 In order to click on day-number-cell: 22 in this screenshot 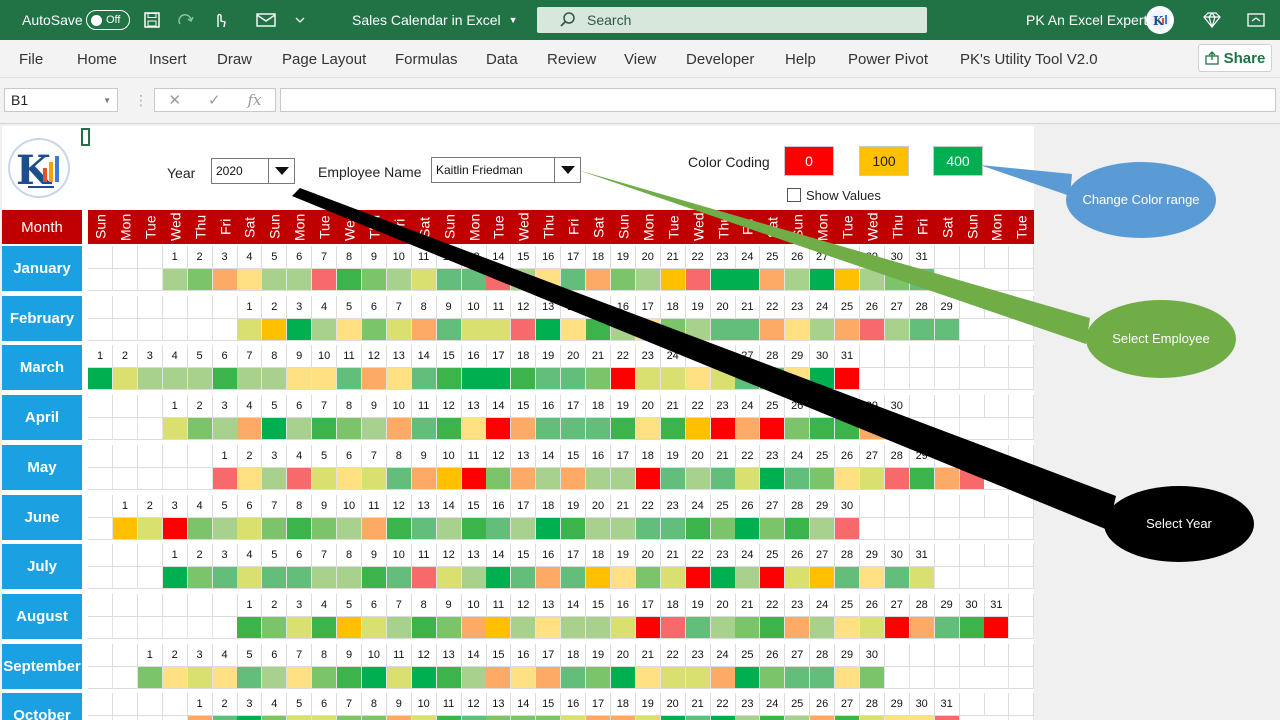, I will do `click(698, 257)`.